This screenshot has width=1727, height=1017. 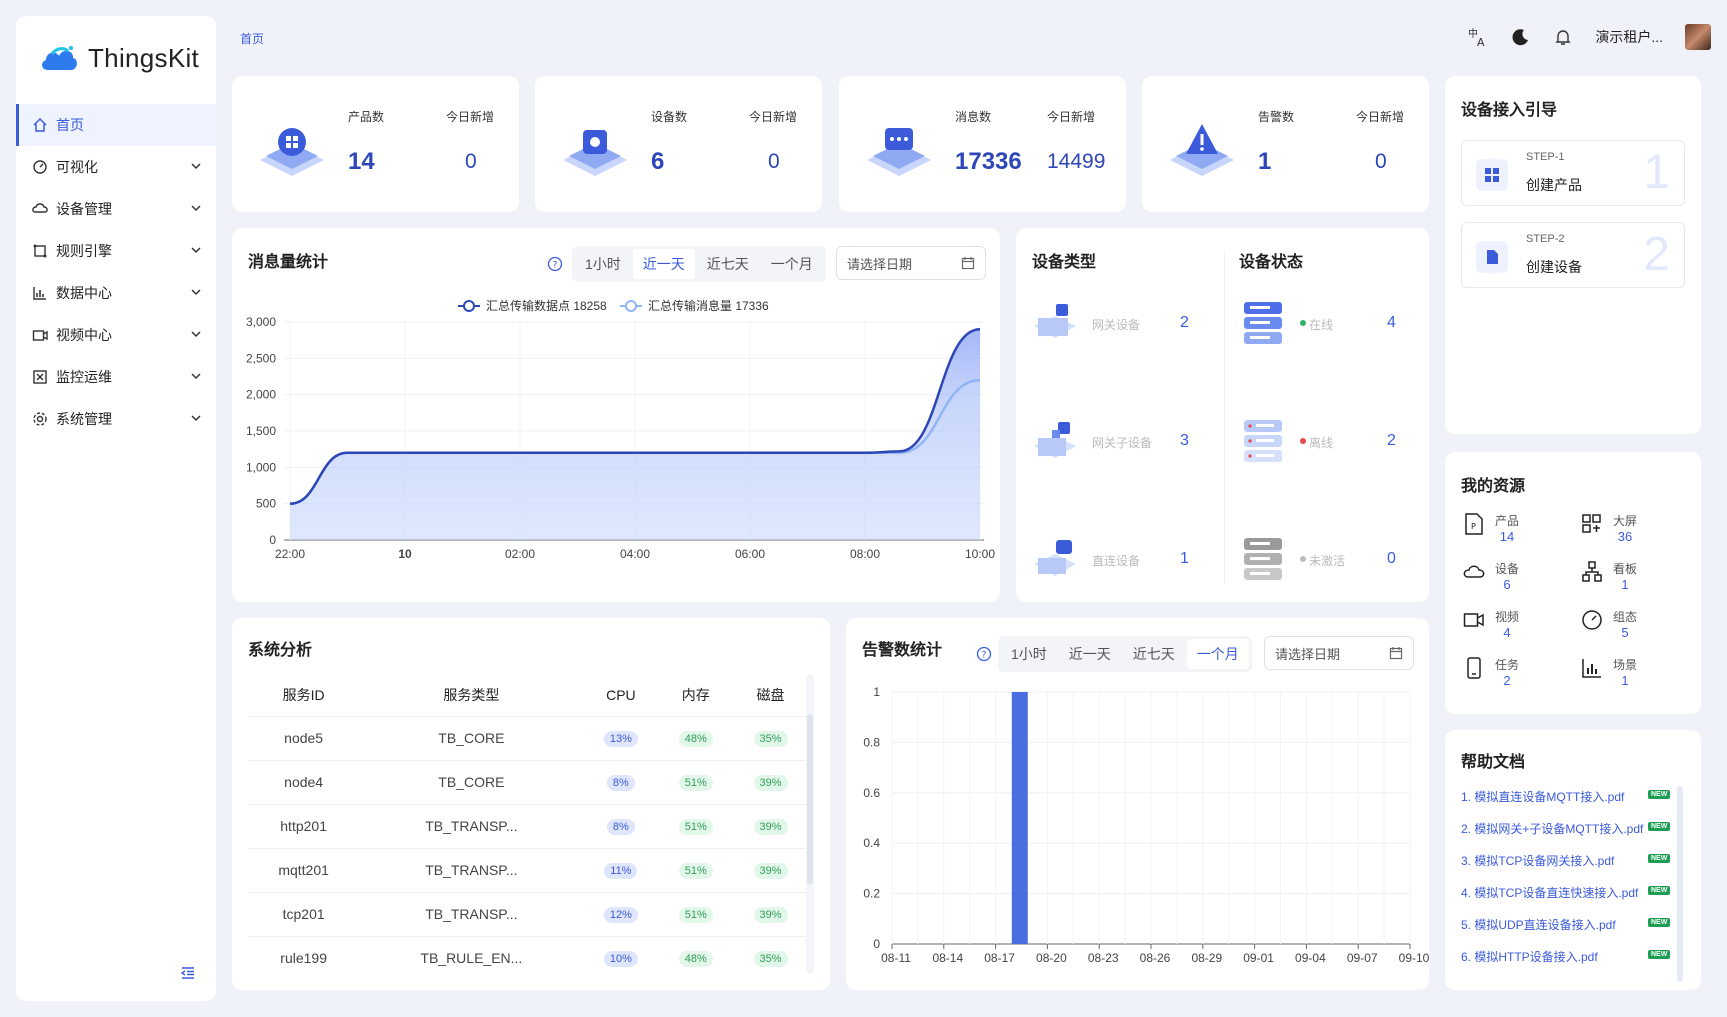 I want to click on cell-memory: 51%, so click(x=696, y=781).